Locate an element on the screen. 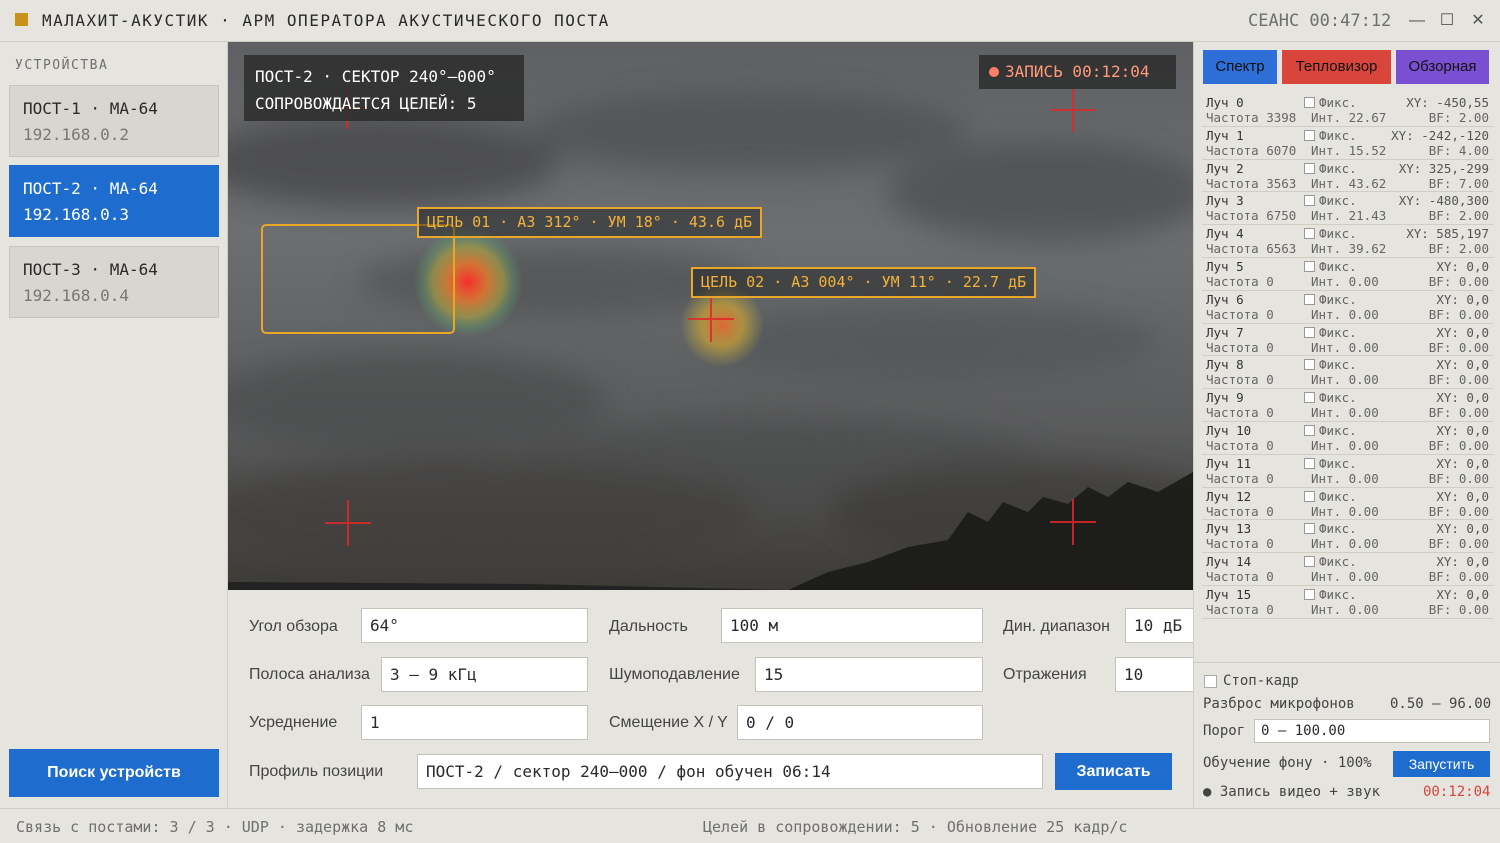 Image resolution: width=1500 pixels, height=843 pixels. freeze-frame-checkbox is located at coordinates (1210, 681).